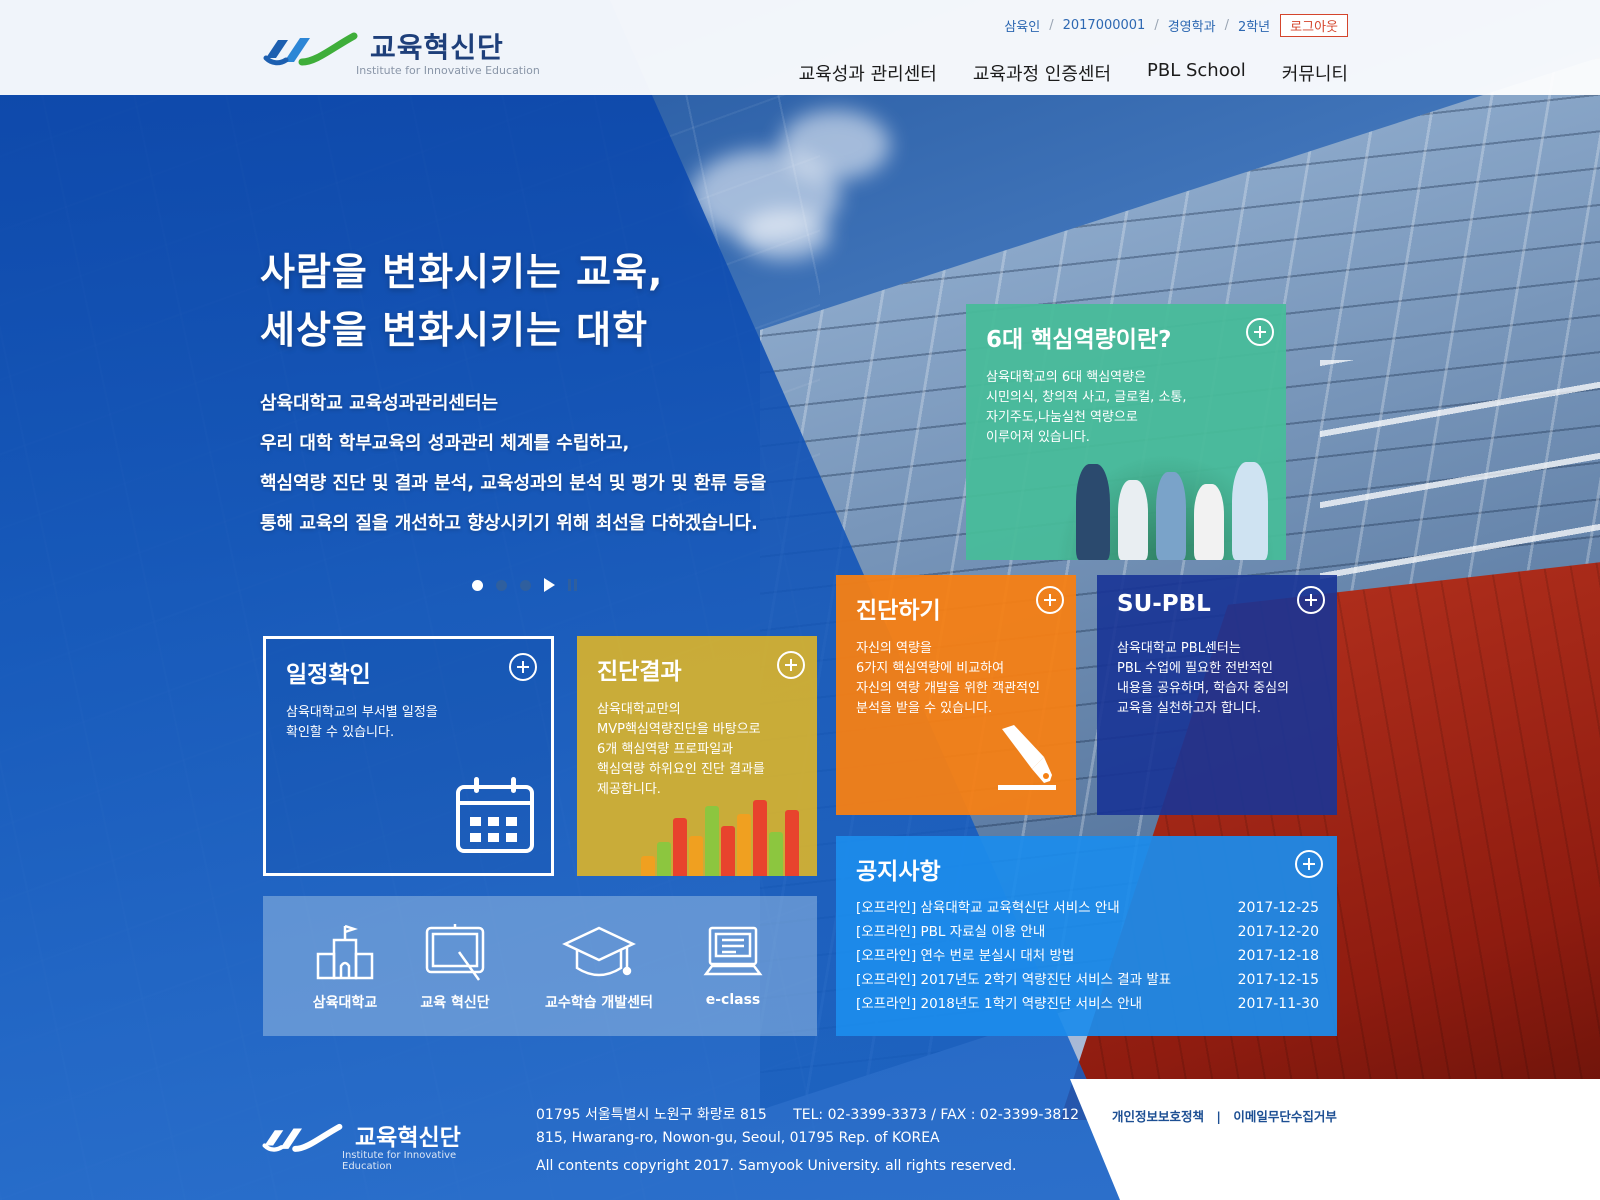 This screenshot has width=1600, height=1200. Describe the element at coordinates (733, 1000) in the screenshot. I see `quick-link-label: e-class` at that location.